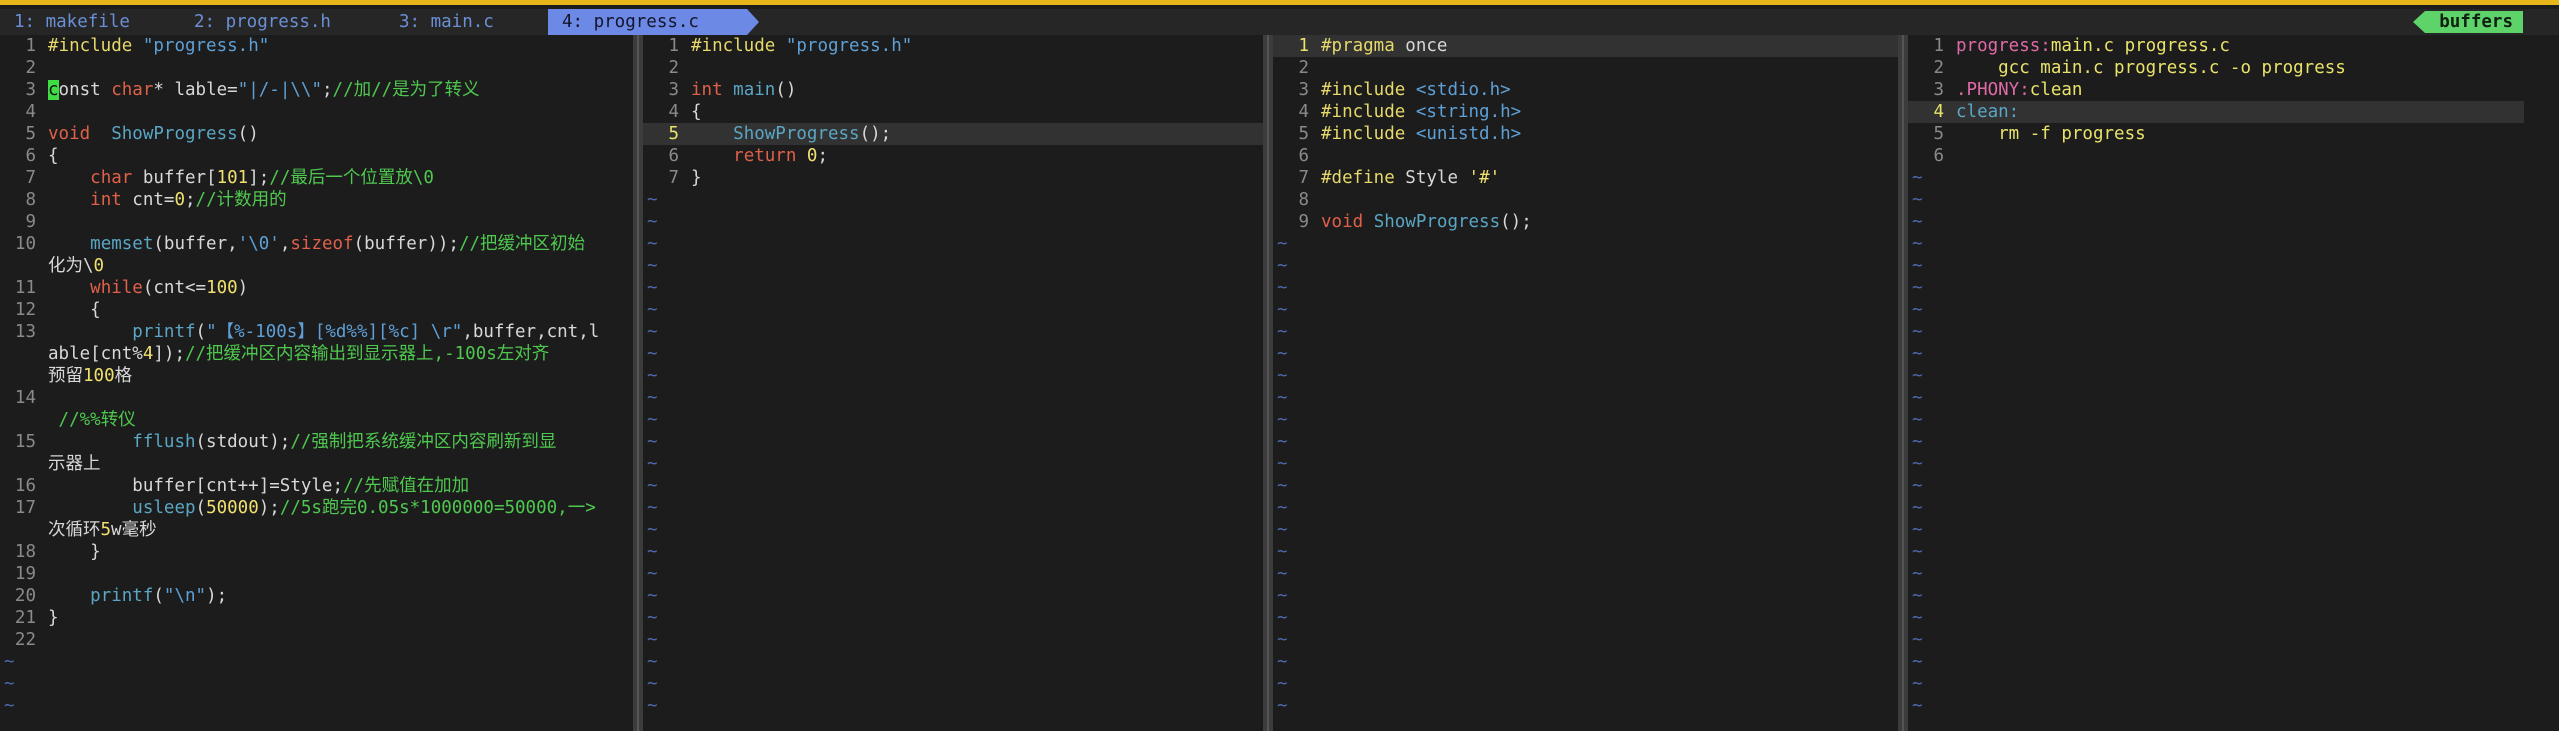  What do you see at coordinates (1585, 134) in the screenshot?
I see `code-line: 5 #include <unistd.h>` at bounding box center [1585, 134].